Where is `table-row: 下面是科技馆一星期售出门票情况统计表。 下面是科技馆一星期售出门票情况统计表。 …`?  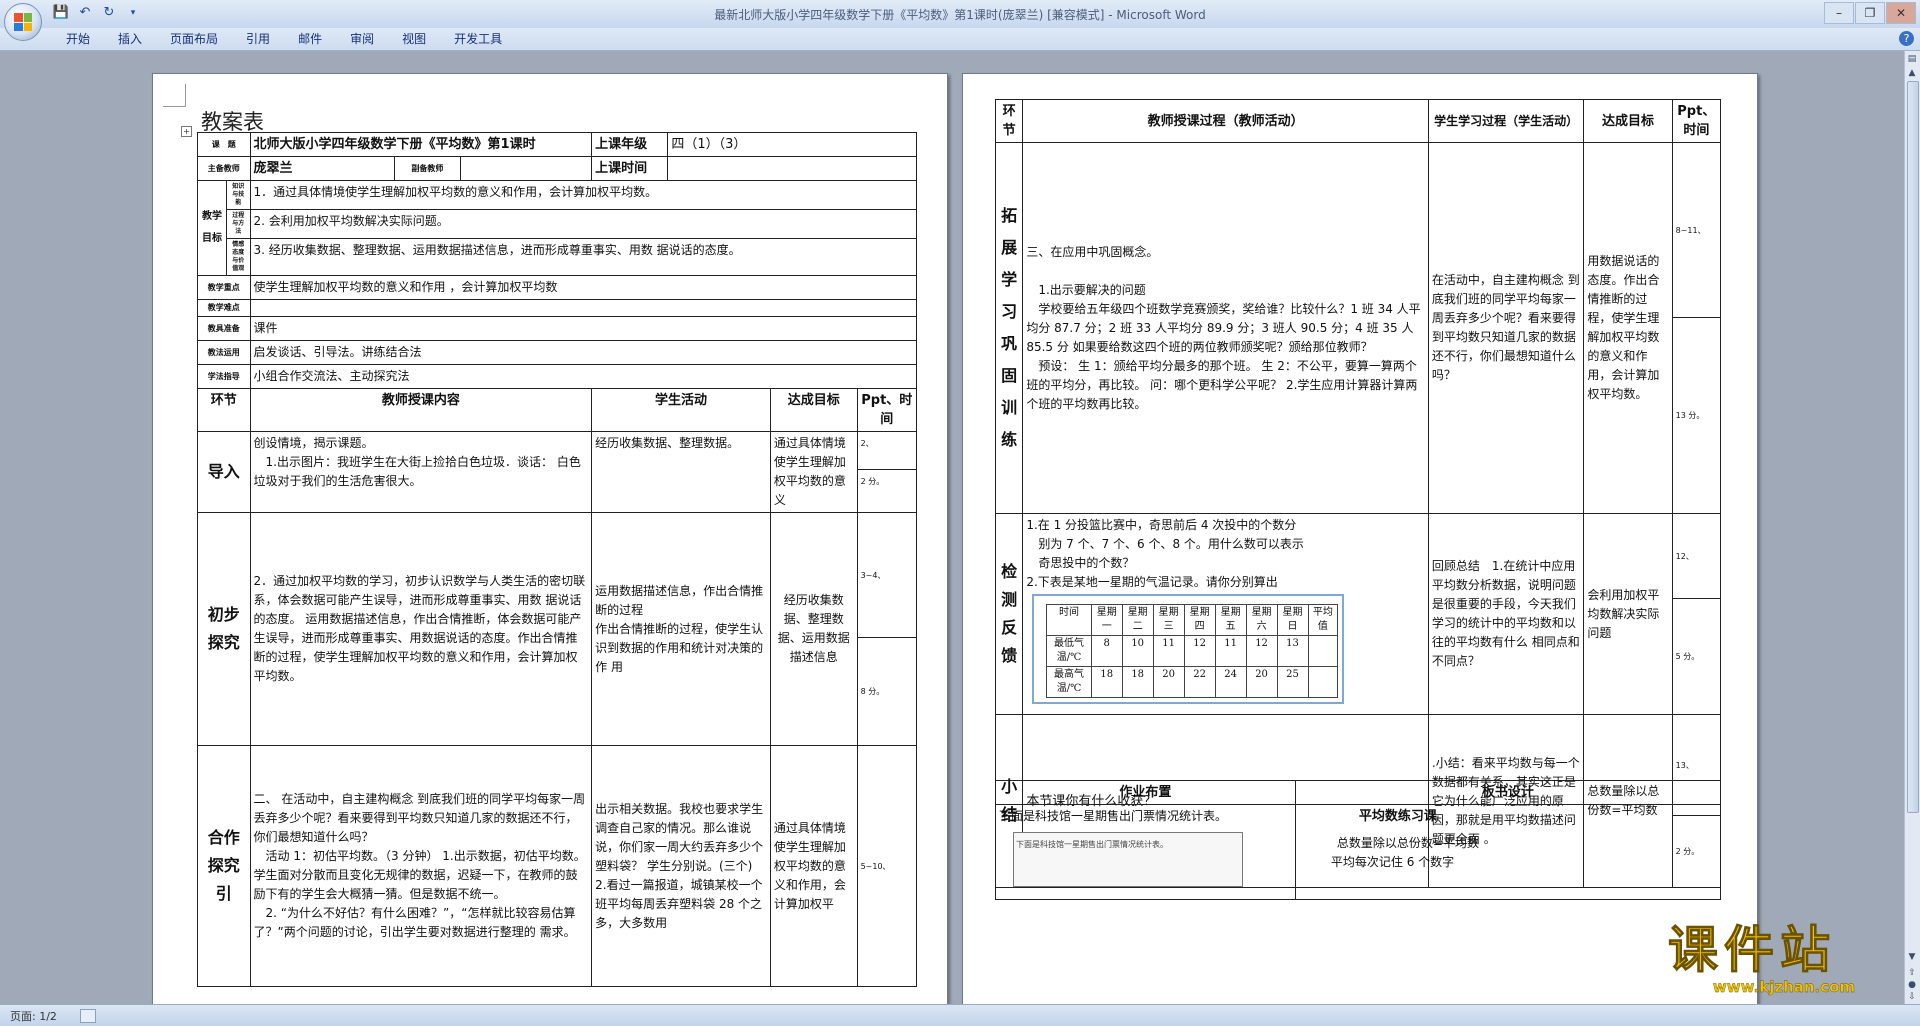 table-row: 下面是科技馆一星期售出门票情况统计表。 下面是科技馆一星期售出门票情况统计表。 … is located at coordinates (1358, 852).